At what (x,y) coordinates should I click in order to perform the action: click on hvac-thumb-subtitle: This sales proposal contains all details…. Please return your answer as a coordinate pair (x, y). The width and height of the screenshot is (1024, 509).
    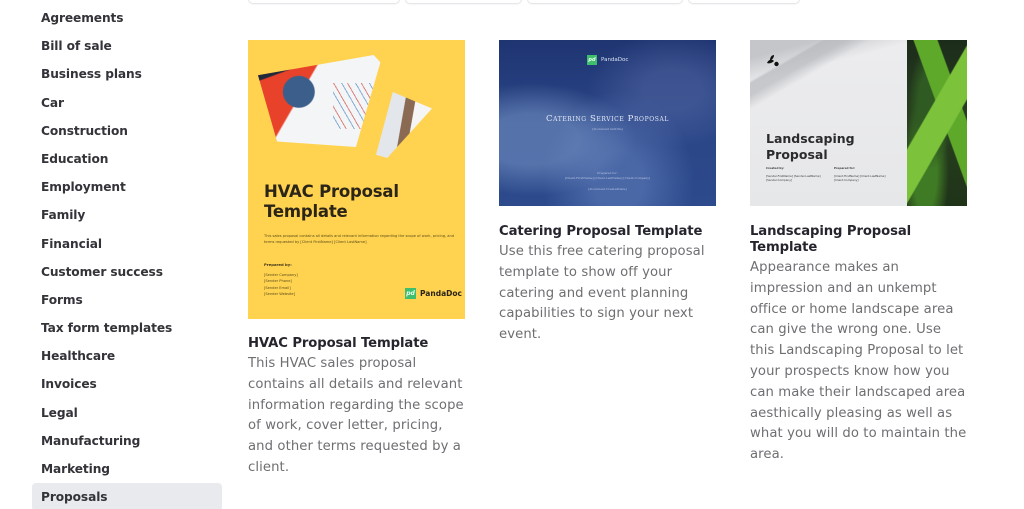
    Looking at the image, I should click on (359, 239).